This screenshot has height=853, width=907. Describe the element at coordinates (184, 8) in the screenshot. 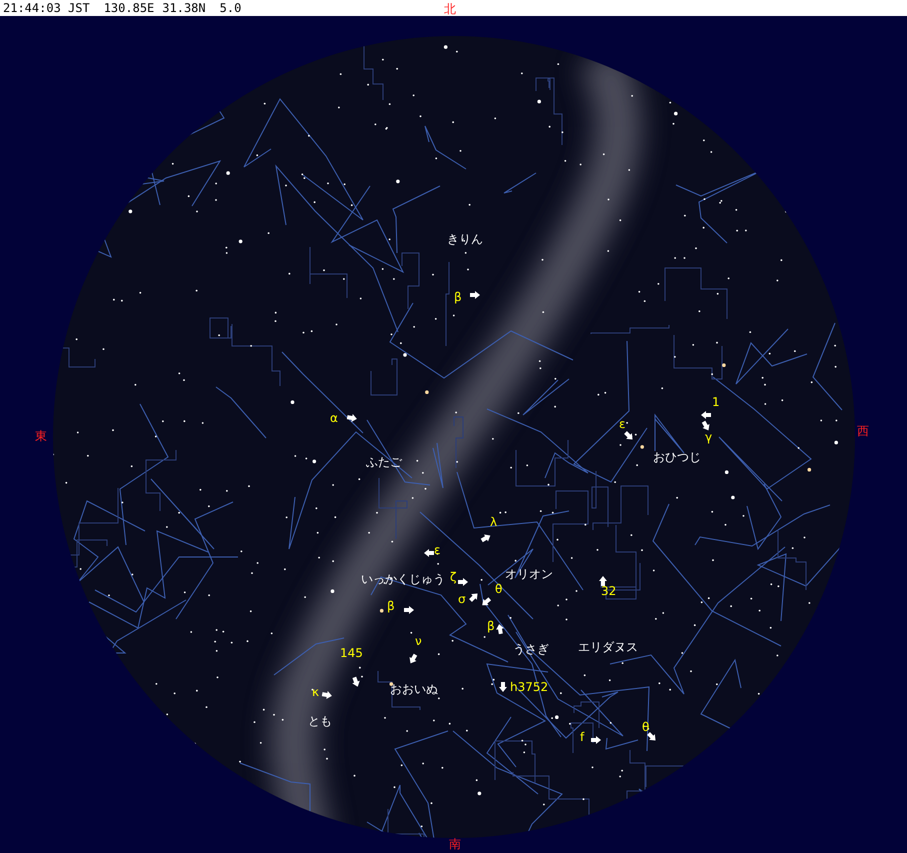

I see `latitude-text: 31.38N` at that location.